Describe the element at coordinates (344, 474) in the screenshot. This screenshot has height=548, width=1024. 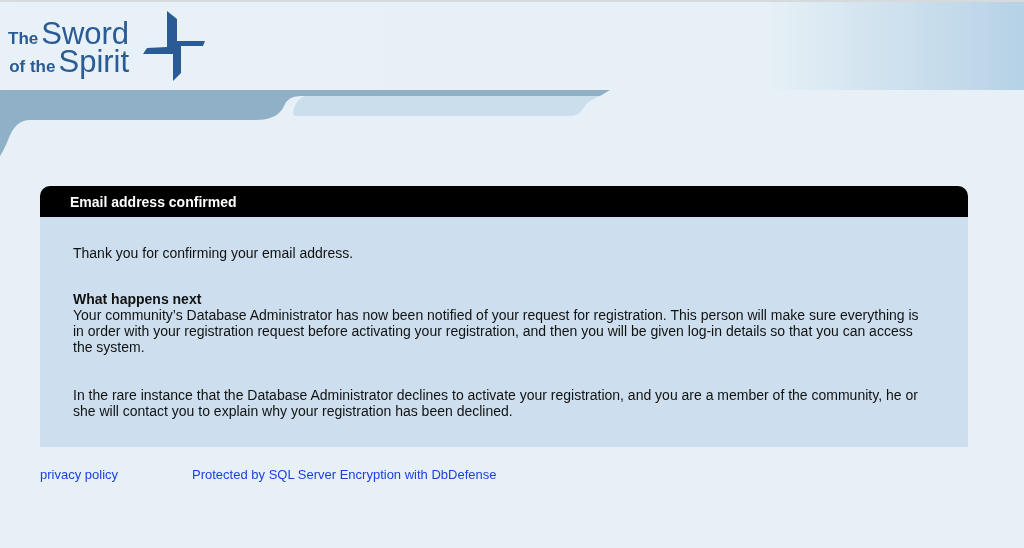
I see `footer-link: Protected by SQL Server Encryption with DbDefense` at that location.